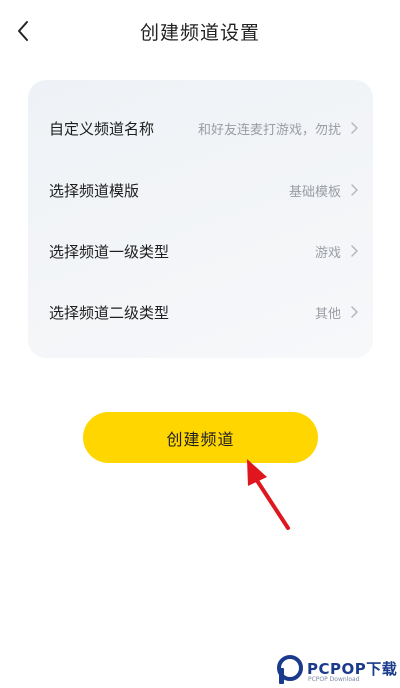  What do you see at coordinates (200, 312) in the screenshot?
I see `row-secondary-type: 选择频道二级类型 其他` at bounding box center [200, 312].